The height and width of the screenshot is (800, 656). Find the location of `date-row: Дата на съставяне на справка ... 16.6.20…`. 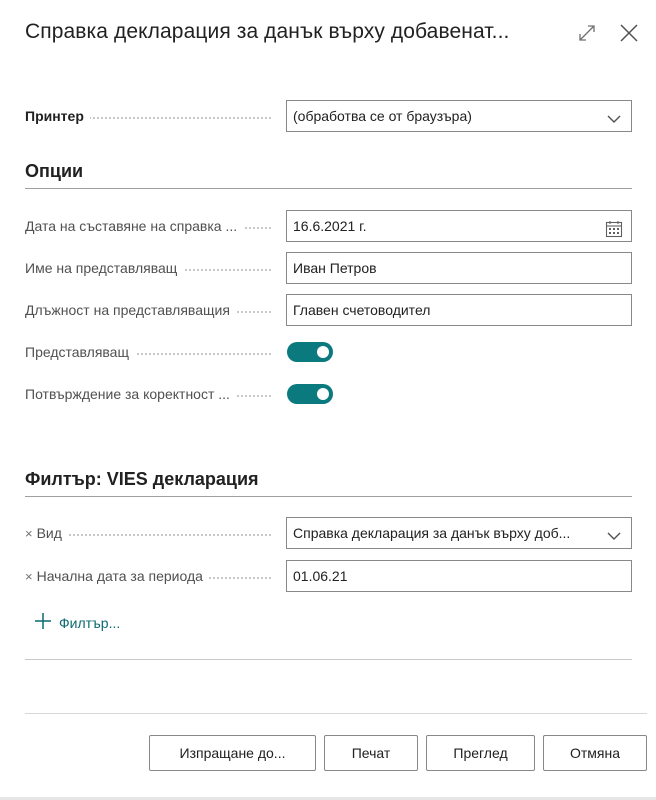

date-row: Дата на съставяне на справка ... 16.6.20… is located at coordinates (328, 226).